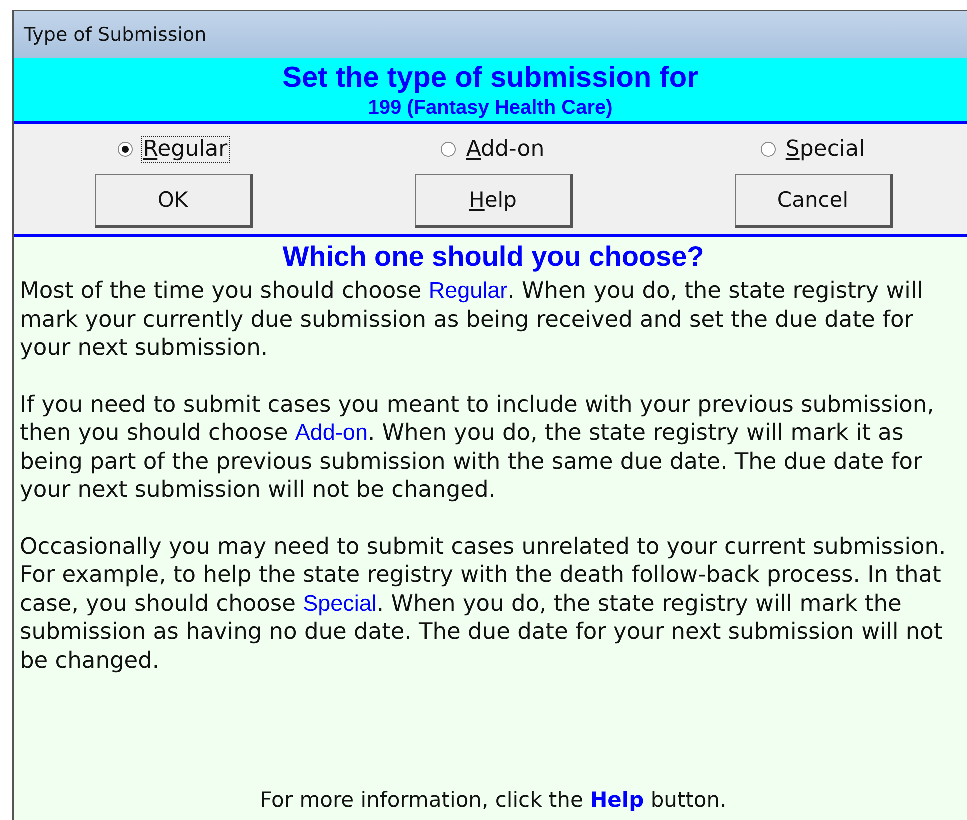  Describe the element at coordinates (491, 78) in the screenshot. I see `header-title: Set the type of submission for` at that location.